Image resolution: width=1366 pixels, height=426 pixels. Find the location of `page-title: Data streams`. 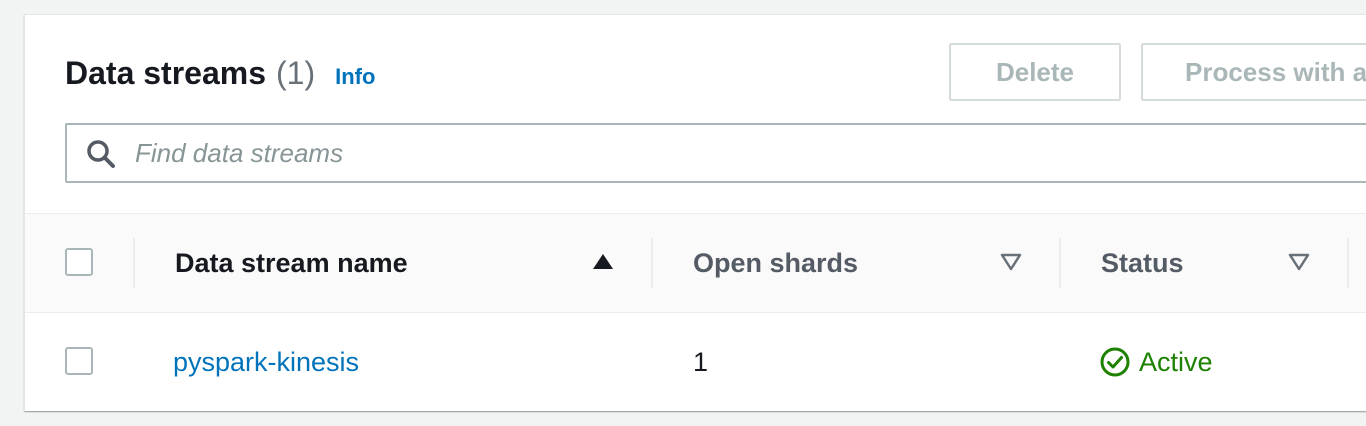

page-title: Data streams is located at coordinates (165, 73).